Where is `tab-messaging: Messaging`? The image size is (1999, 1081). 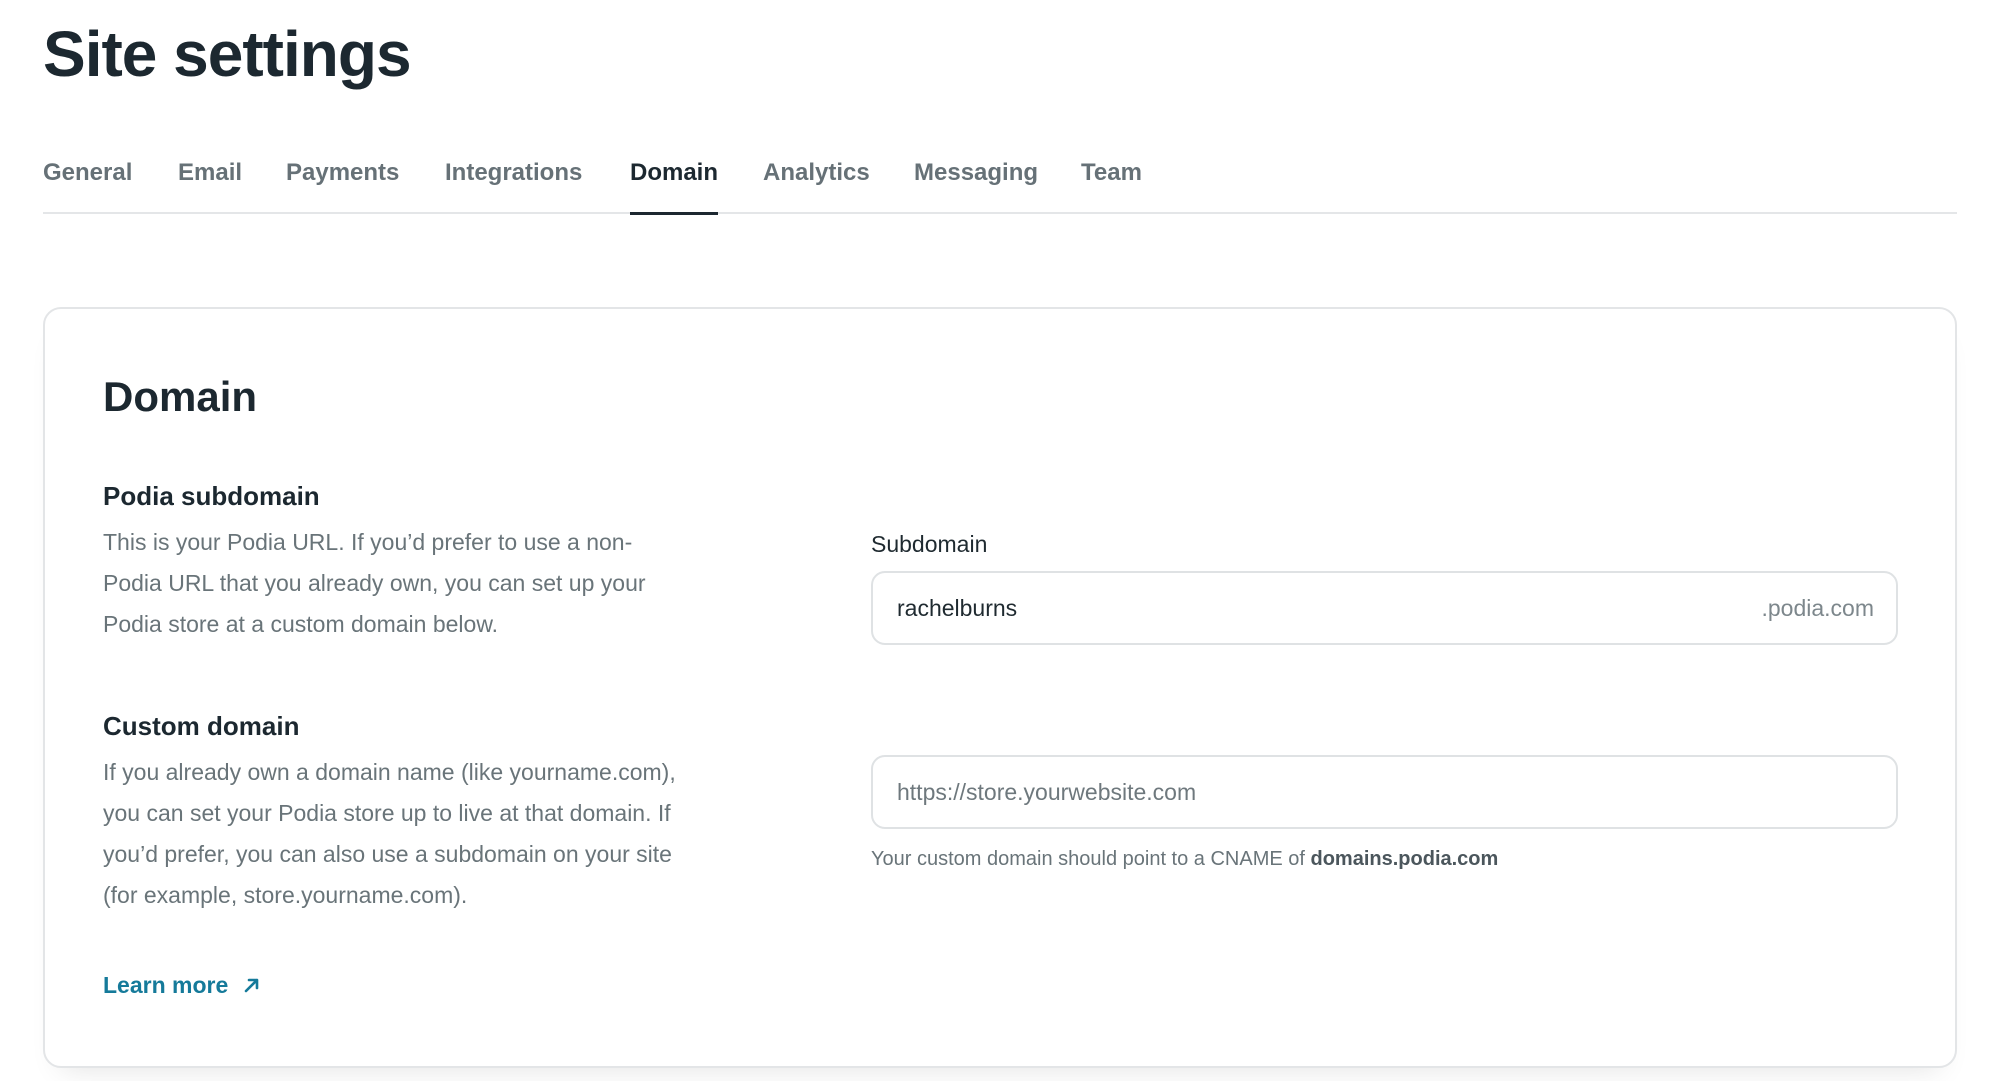 tab-messaging: Messaging is located at coordinates (976, 182).